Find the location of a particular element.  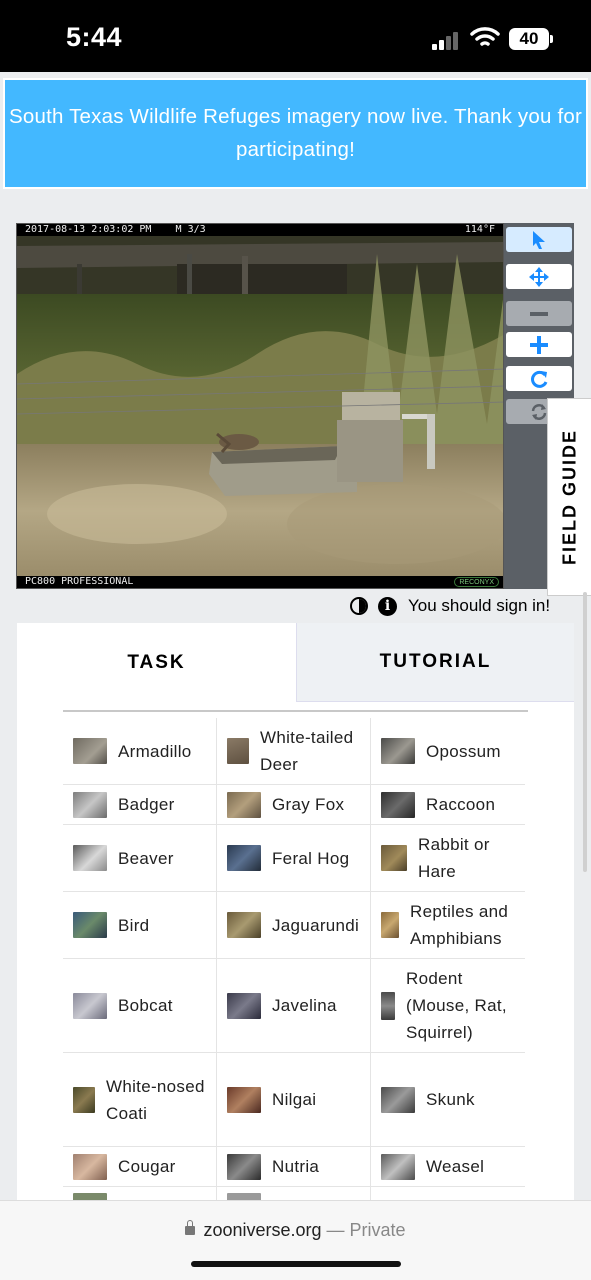

camera-timestamp: 2017-08-13 2:03:02 PM is located at coordinates (88, 229).